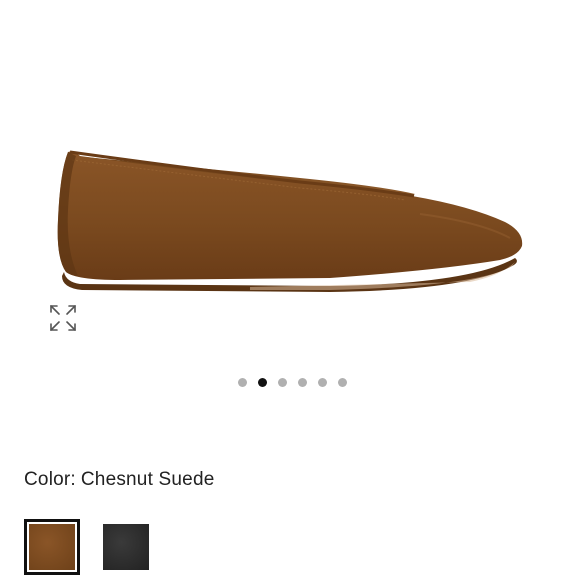 This screenshot has height=580, width=580. Describe the element at coordinates (147, 479) in the screenshot. I see `color-value: Chesnut Suede` at that location.